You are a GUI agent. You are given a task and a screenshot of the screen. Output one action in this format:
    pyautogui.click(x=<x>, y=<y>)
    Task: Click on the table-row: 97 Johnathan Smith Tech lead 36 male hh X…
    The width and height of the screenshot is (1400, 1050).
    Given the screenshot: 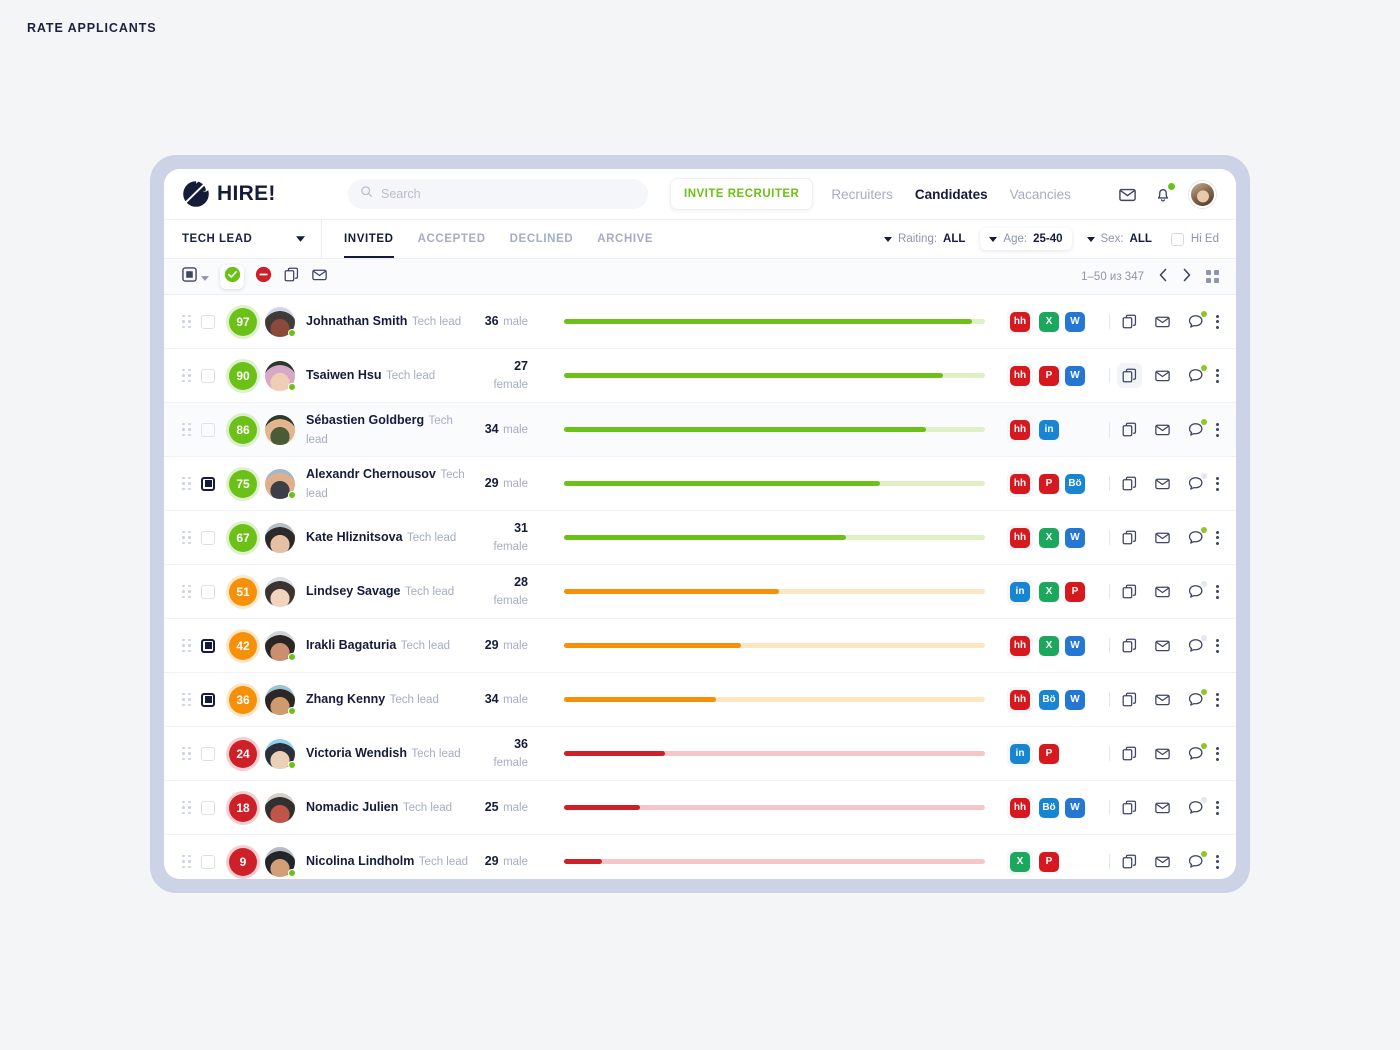 What is the action you would take?
    pyautogui.click(x=700, y=322)
    